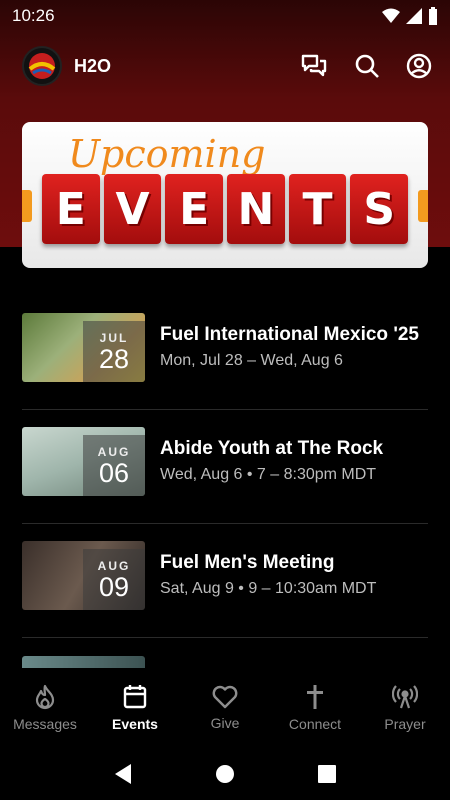 Image resolution: width=450 pixels, height=800 pixels. I want to click on nav-connect: Connect, so click(315, 708).